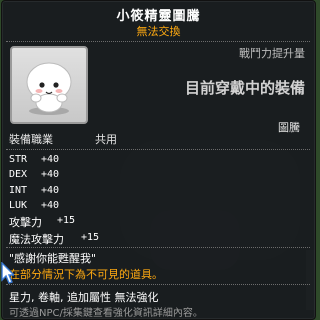 Image resolution: width=320 pixels, height=320 pixels. What do you see at coordinates (289, 127) in the screenshot?
I see `item-category: 圖騰` at bounding box center [289, 127].